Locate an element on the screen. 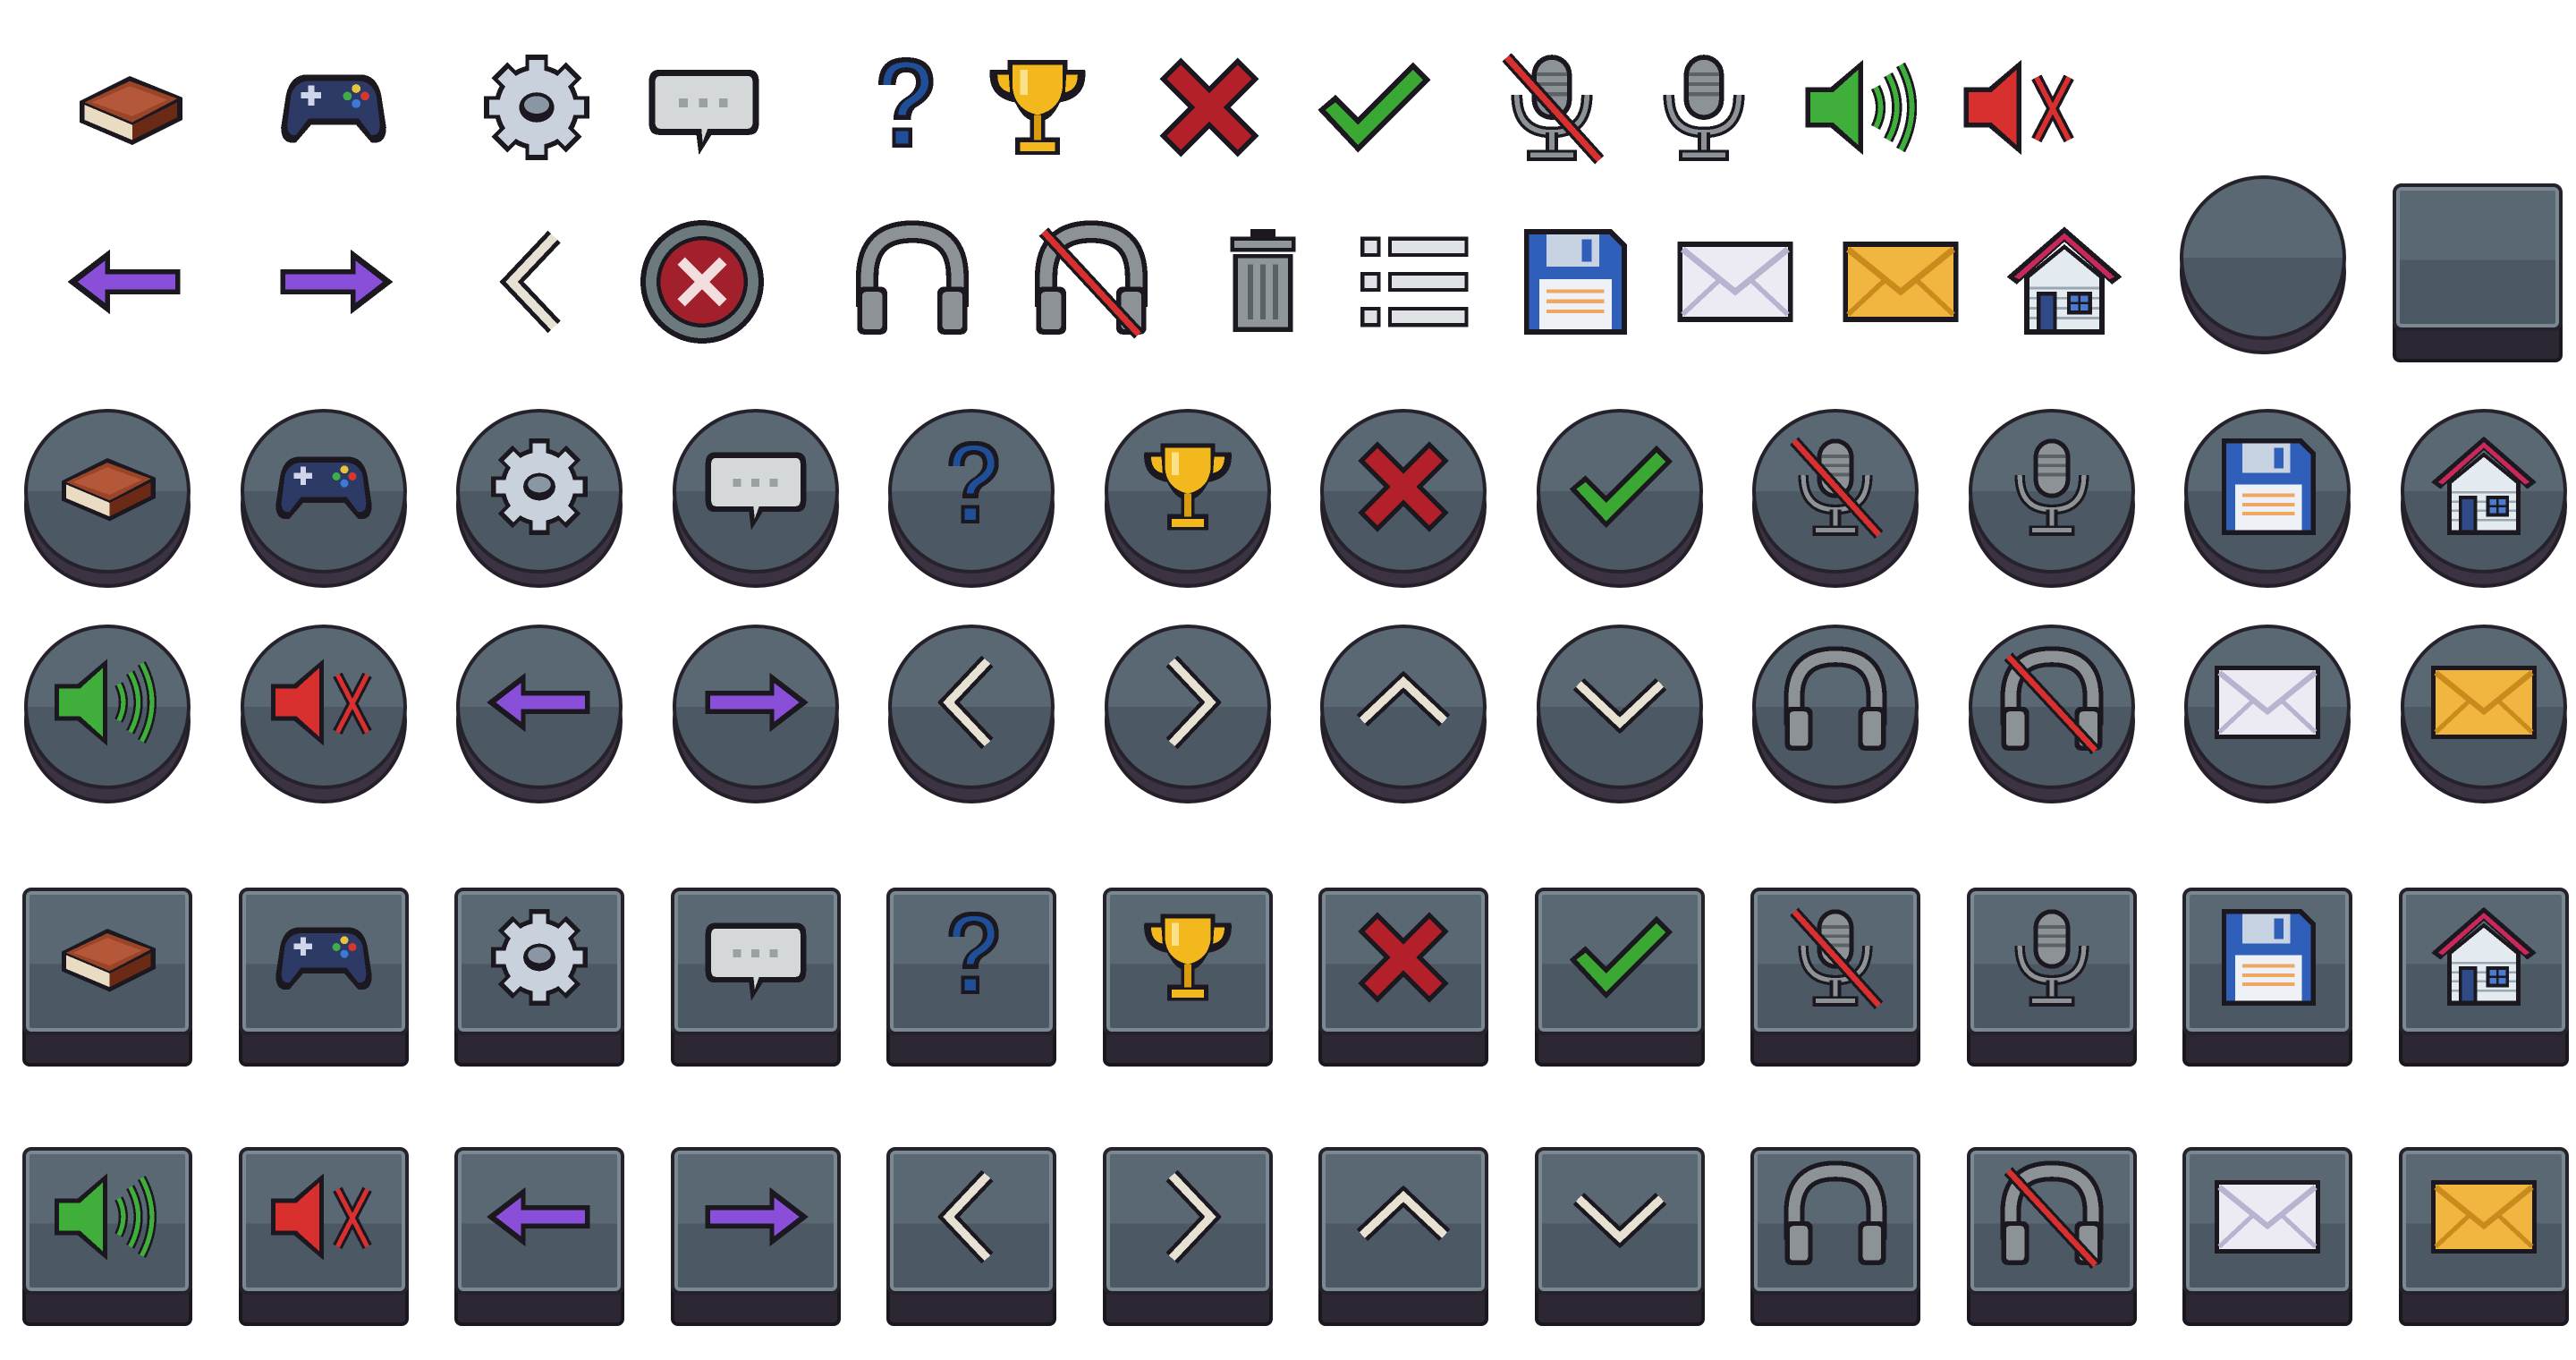  square-button-cross is located at coordinates (1403, 973).